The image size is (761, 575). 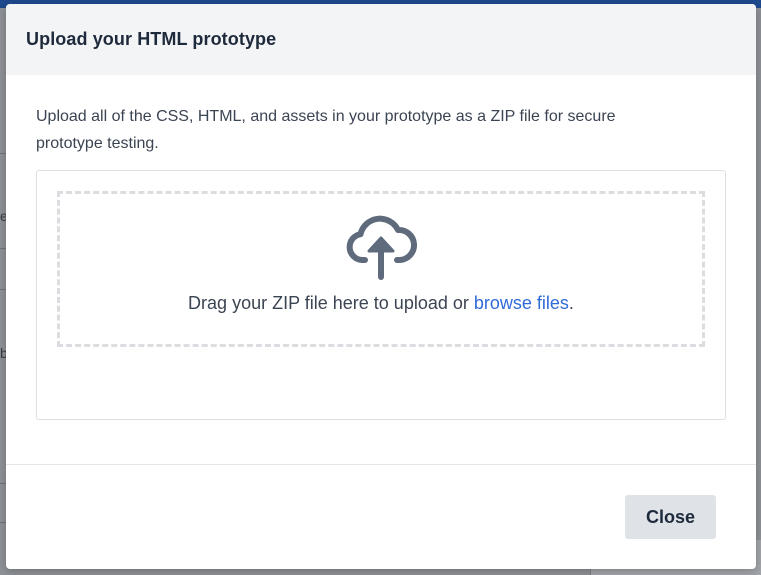 I want to click on cloud-upload-icon, so click(x=381, y=250).